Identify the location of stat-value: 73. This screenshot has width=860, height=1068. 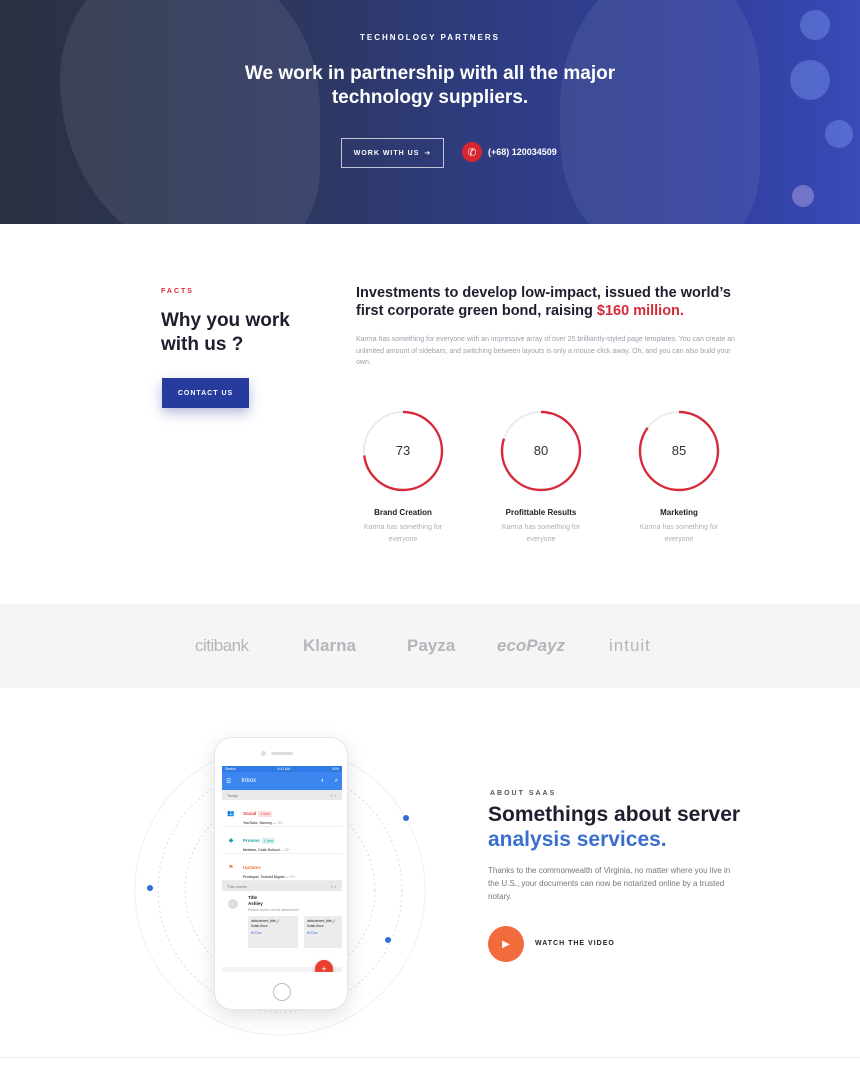
(403, 450).